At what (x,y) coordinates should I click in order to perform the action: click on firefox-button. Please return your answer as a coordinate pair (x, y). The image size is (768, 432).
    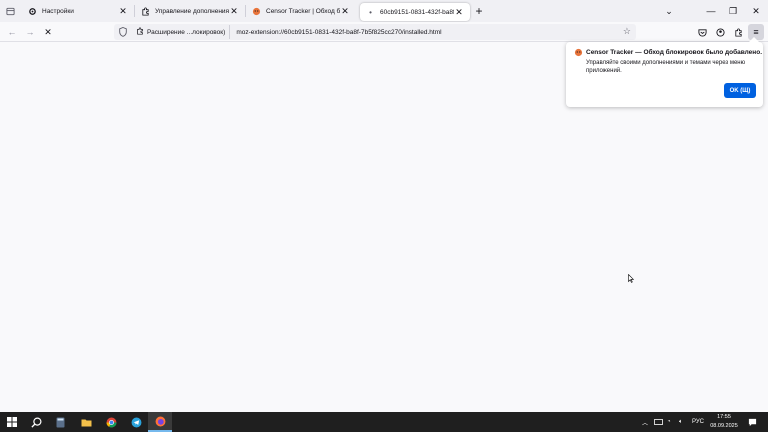
    Looking at the image, I should click on (160, 422).